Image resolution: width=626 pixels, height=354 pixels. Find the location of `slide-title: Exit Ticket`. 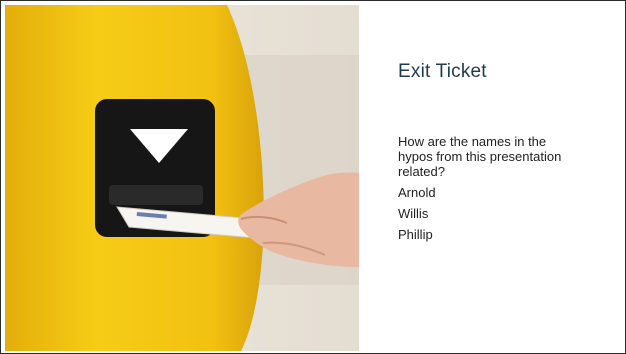

slide-title: Exit Ticket is located at coordinates (442, 71).